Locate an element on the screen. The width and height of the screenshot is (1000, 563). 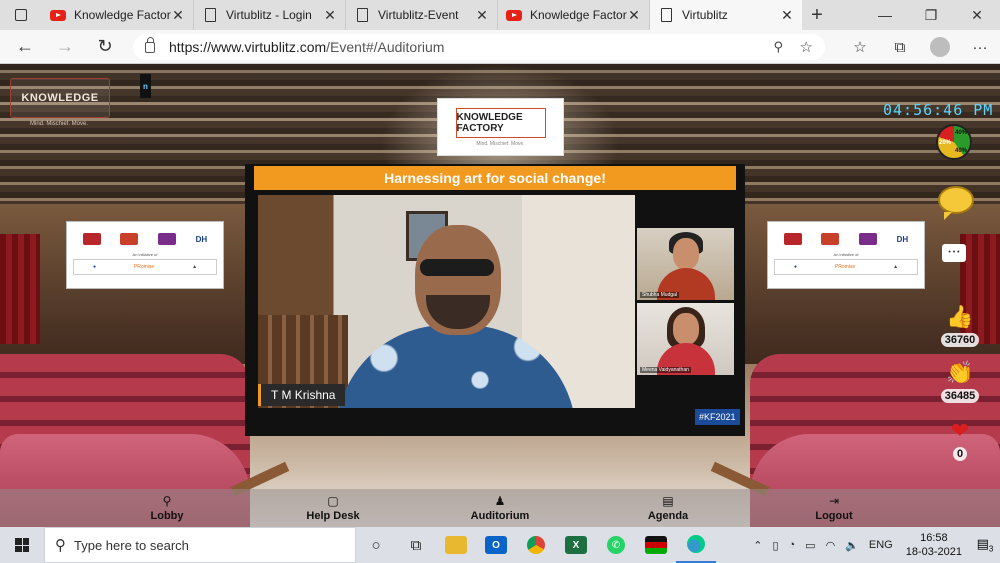
notification-count: 3 is located at coordinates (991, 549).